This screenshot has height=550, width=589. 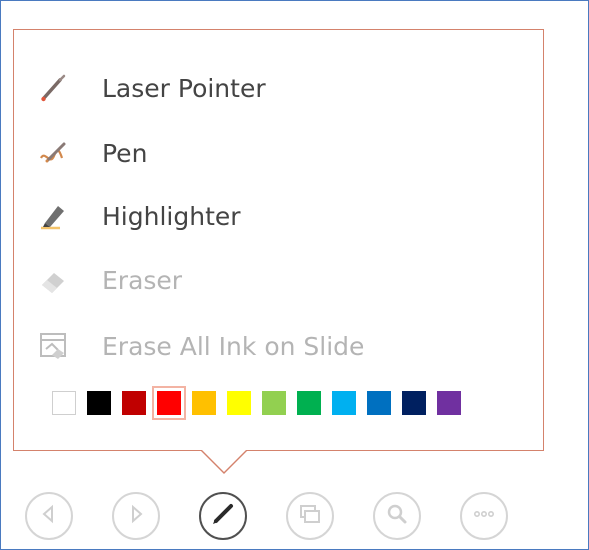 I want to click on menu-item-highlighter: Highlighter, so click(x=273, y=216).